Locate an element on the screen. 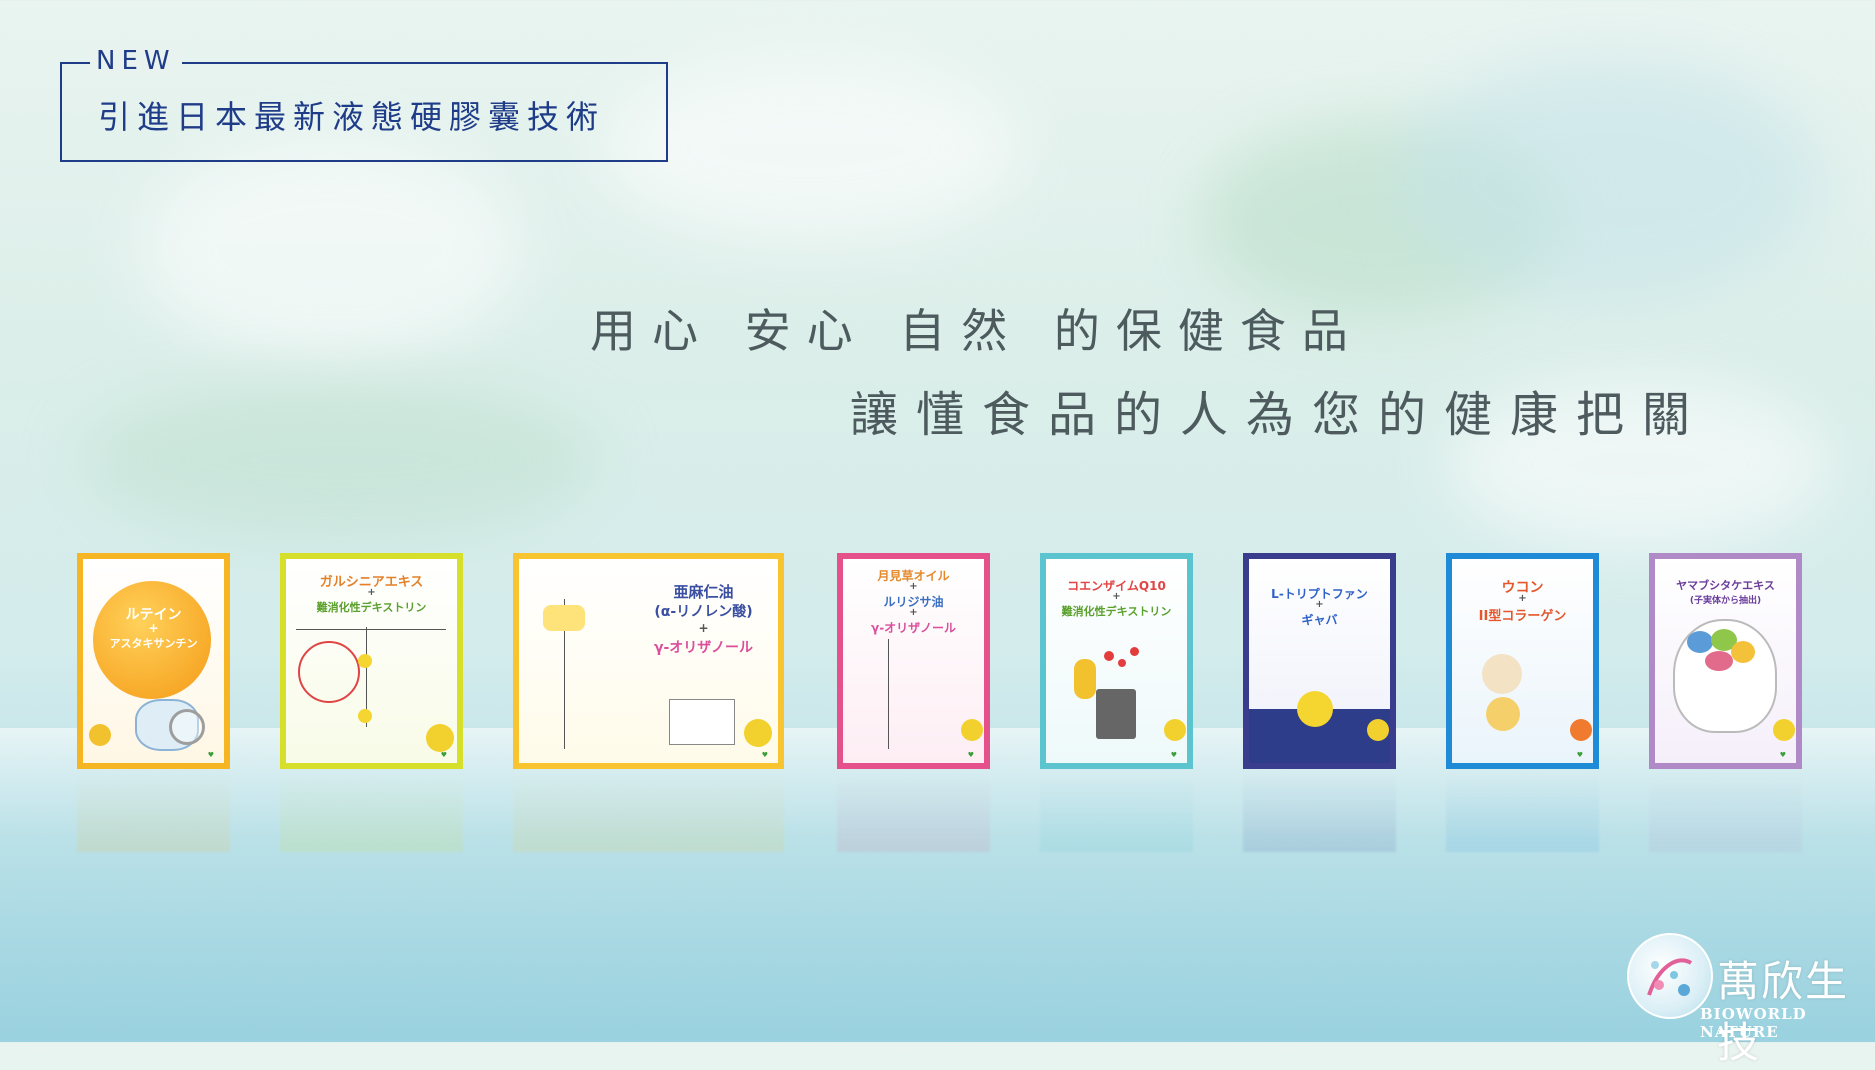  moon-icon is located at coordinates (1315, 709).